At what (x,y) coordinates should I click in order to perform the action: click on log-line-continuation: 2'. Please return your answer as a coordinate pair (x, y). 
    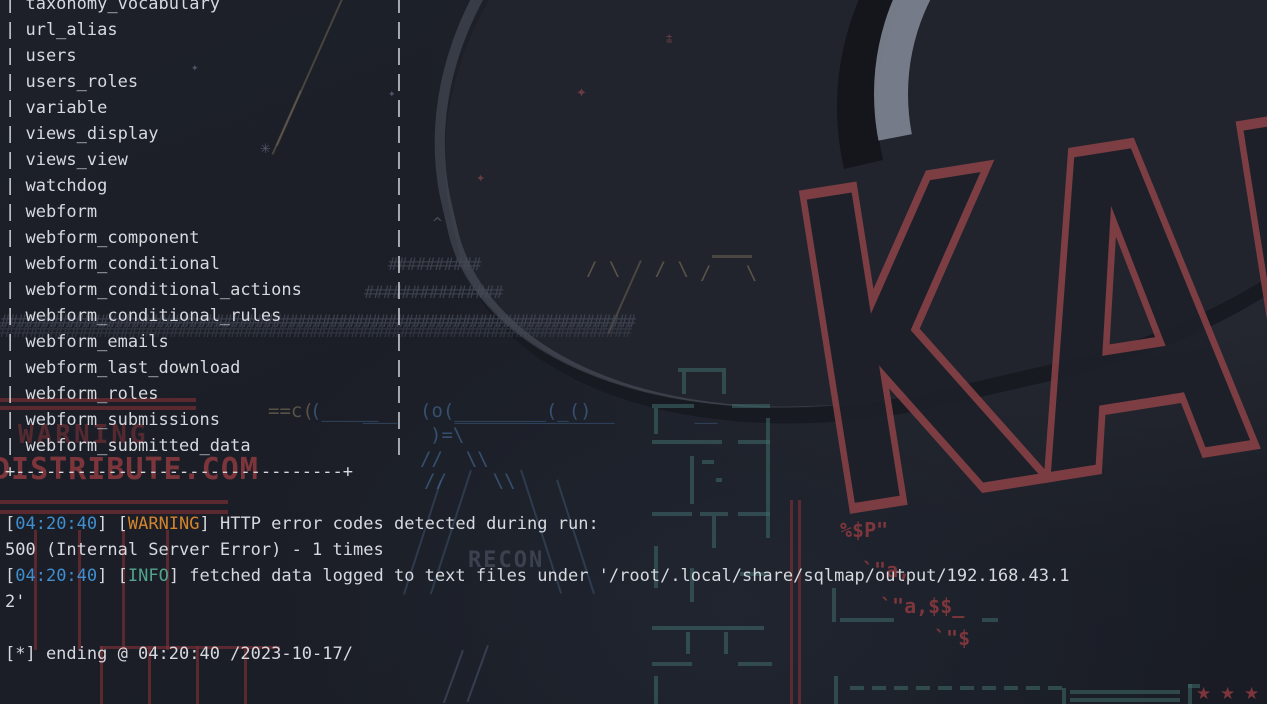
    Looking at the image, I should click on (15, 602).